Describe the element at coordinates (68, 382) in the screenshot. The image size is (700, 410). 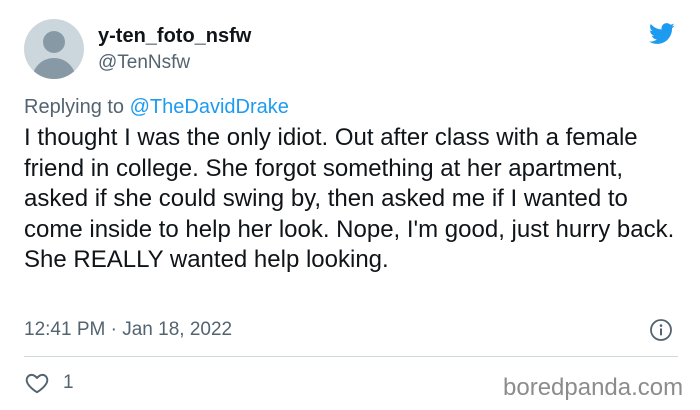
I see `like-count: 1` at that location.